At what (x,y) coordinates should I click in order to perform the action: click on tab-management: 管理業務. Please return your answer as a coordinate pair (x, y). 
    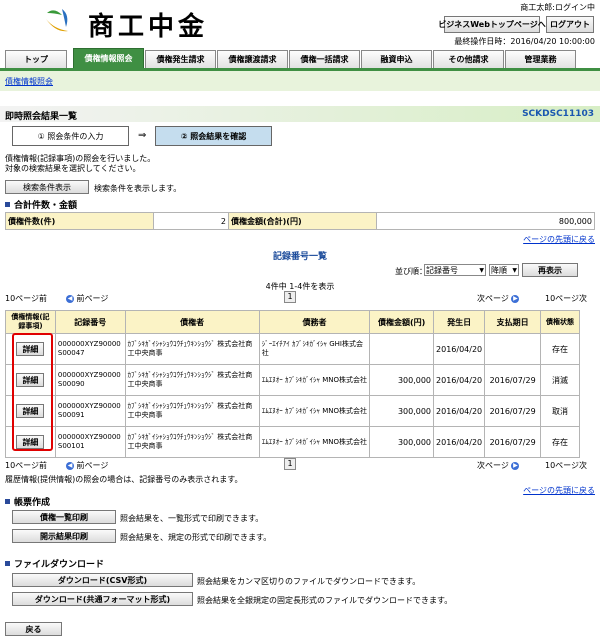
    Looking at the image, I should click on (540, 59).